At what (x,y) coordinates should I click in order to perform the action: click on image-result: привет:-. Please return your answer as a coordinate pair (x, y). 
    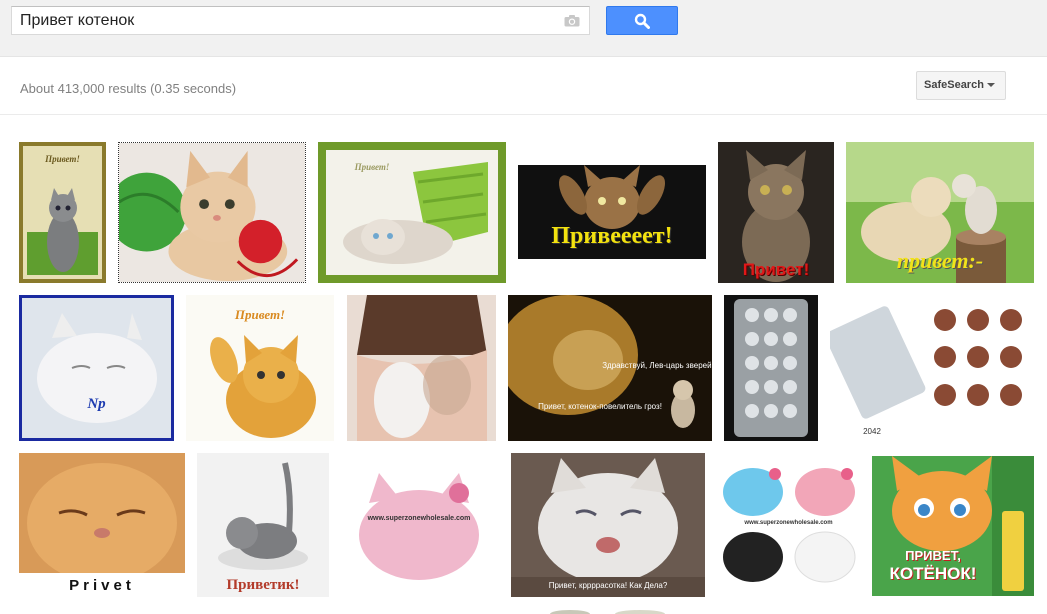
    Looking at the image, I should click on (940, 212).